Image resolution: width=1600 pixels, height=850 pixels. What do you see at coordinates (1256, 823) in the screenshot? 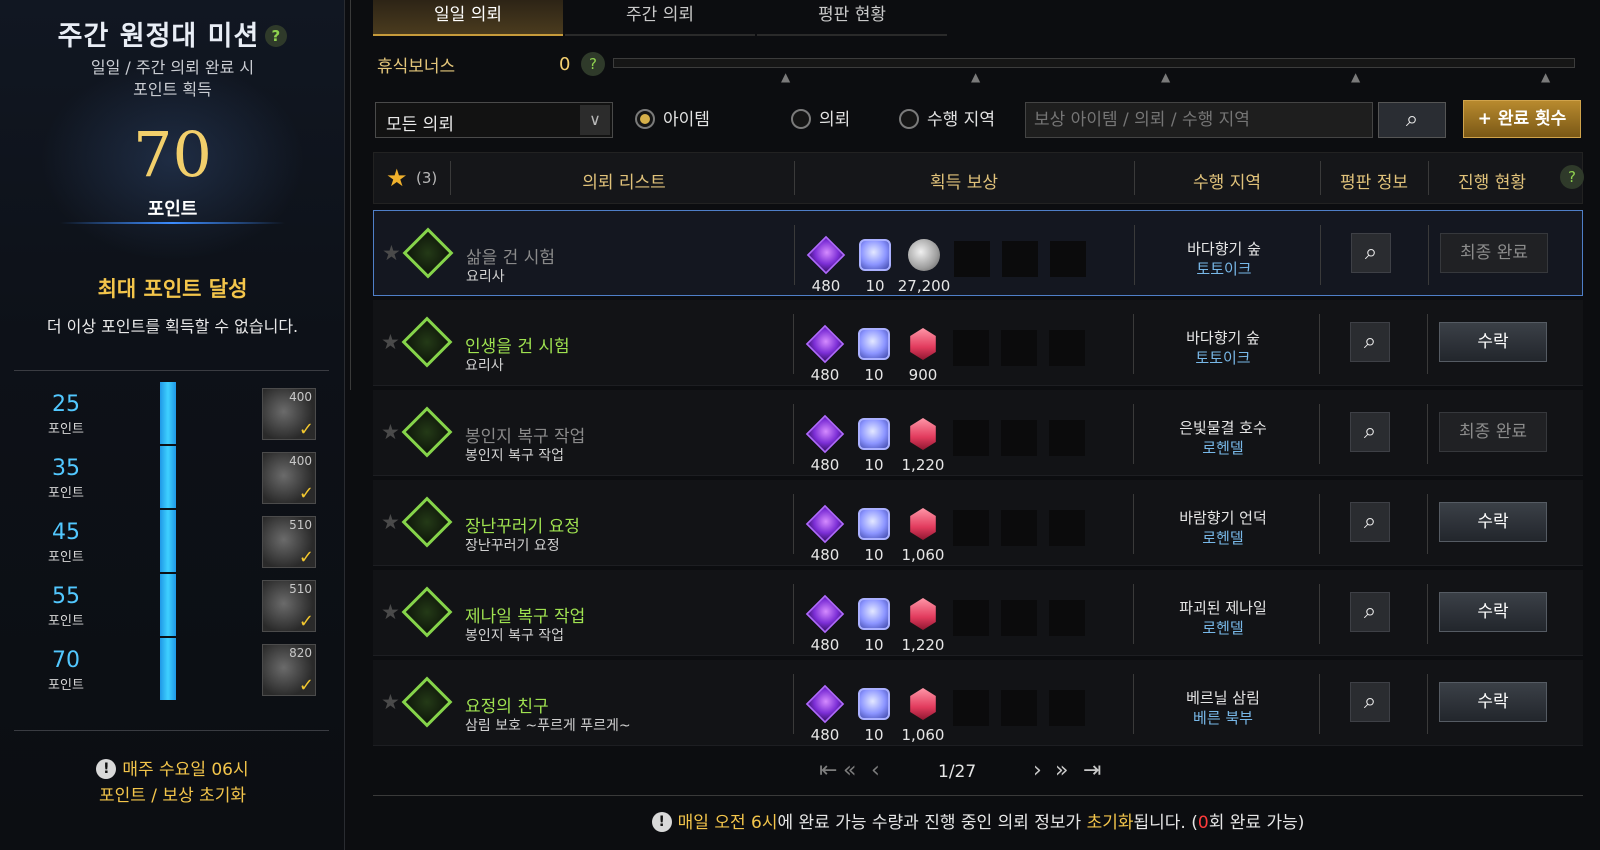
I see `footer-text: 회 완료 가능)` at bounding box center [1256, 823].